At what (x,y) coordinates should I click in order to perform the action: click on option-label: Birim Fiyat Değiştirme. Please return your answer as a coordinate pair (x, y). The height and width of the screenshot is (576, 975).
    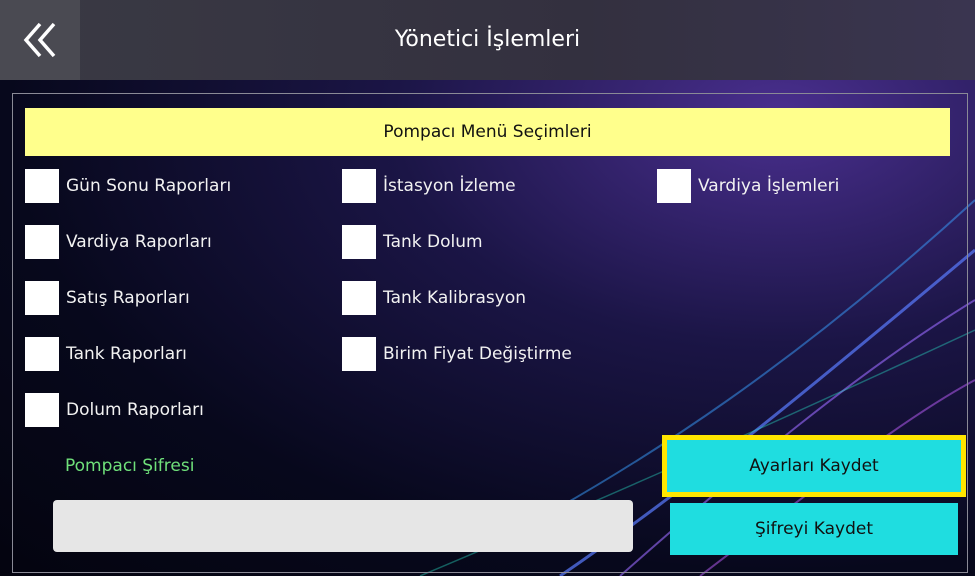
    Looking at the image, I should click on (477, 354).